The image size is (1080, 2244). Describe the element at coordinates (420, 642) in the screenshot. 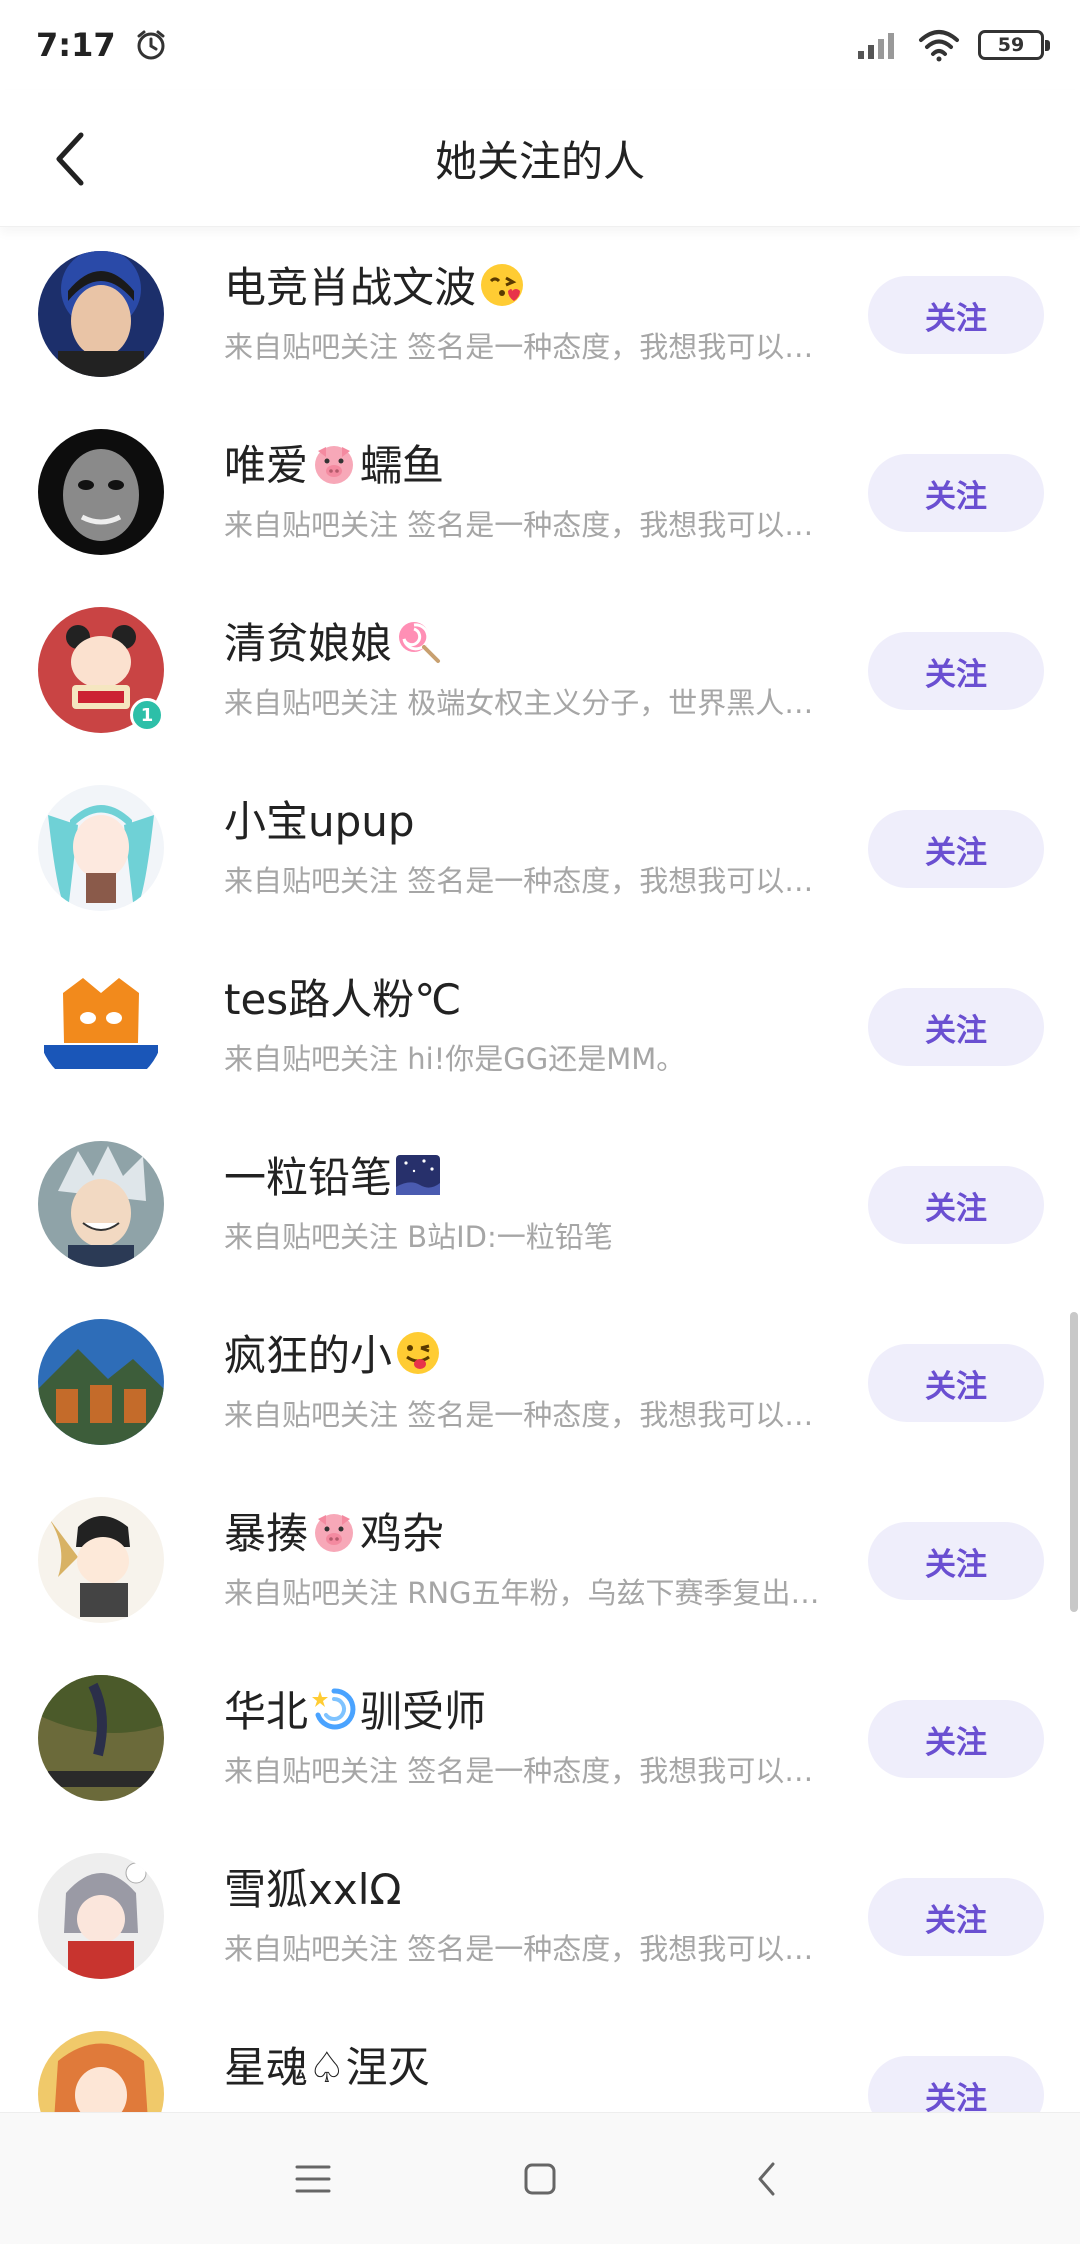

I see `lollipop-icon` at that location.